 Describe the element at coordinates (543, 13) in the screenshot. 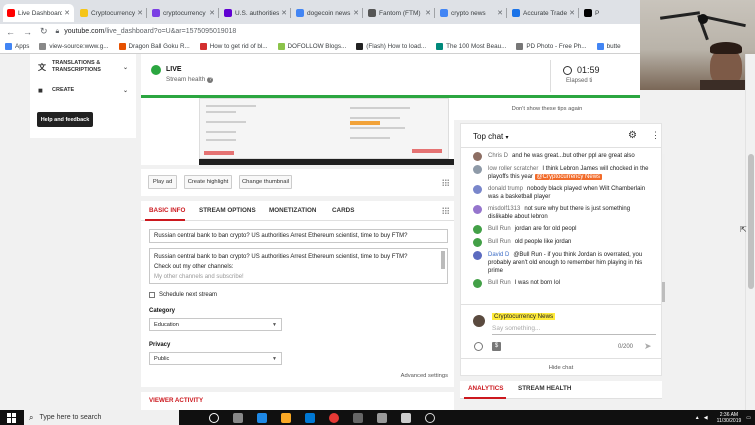

I see `browser-tab: Accurate Trade ✕` at that location.